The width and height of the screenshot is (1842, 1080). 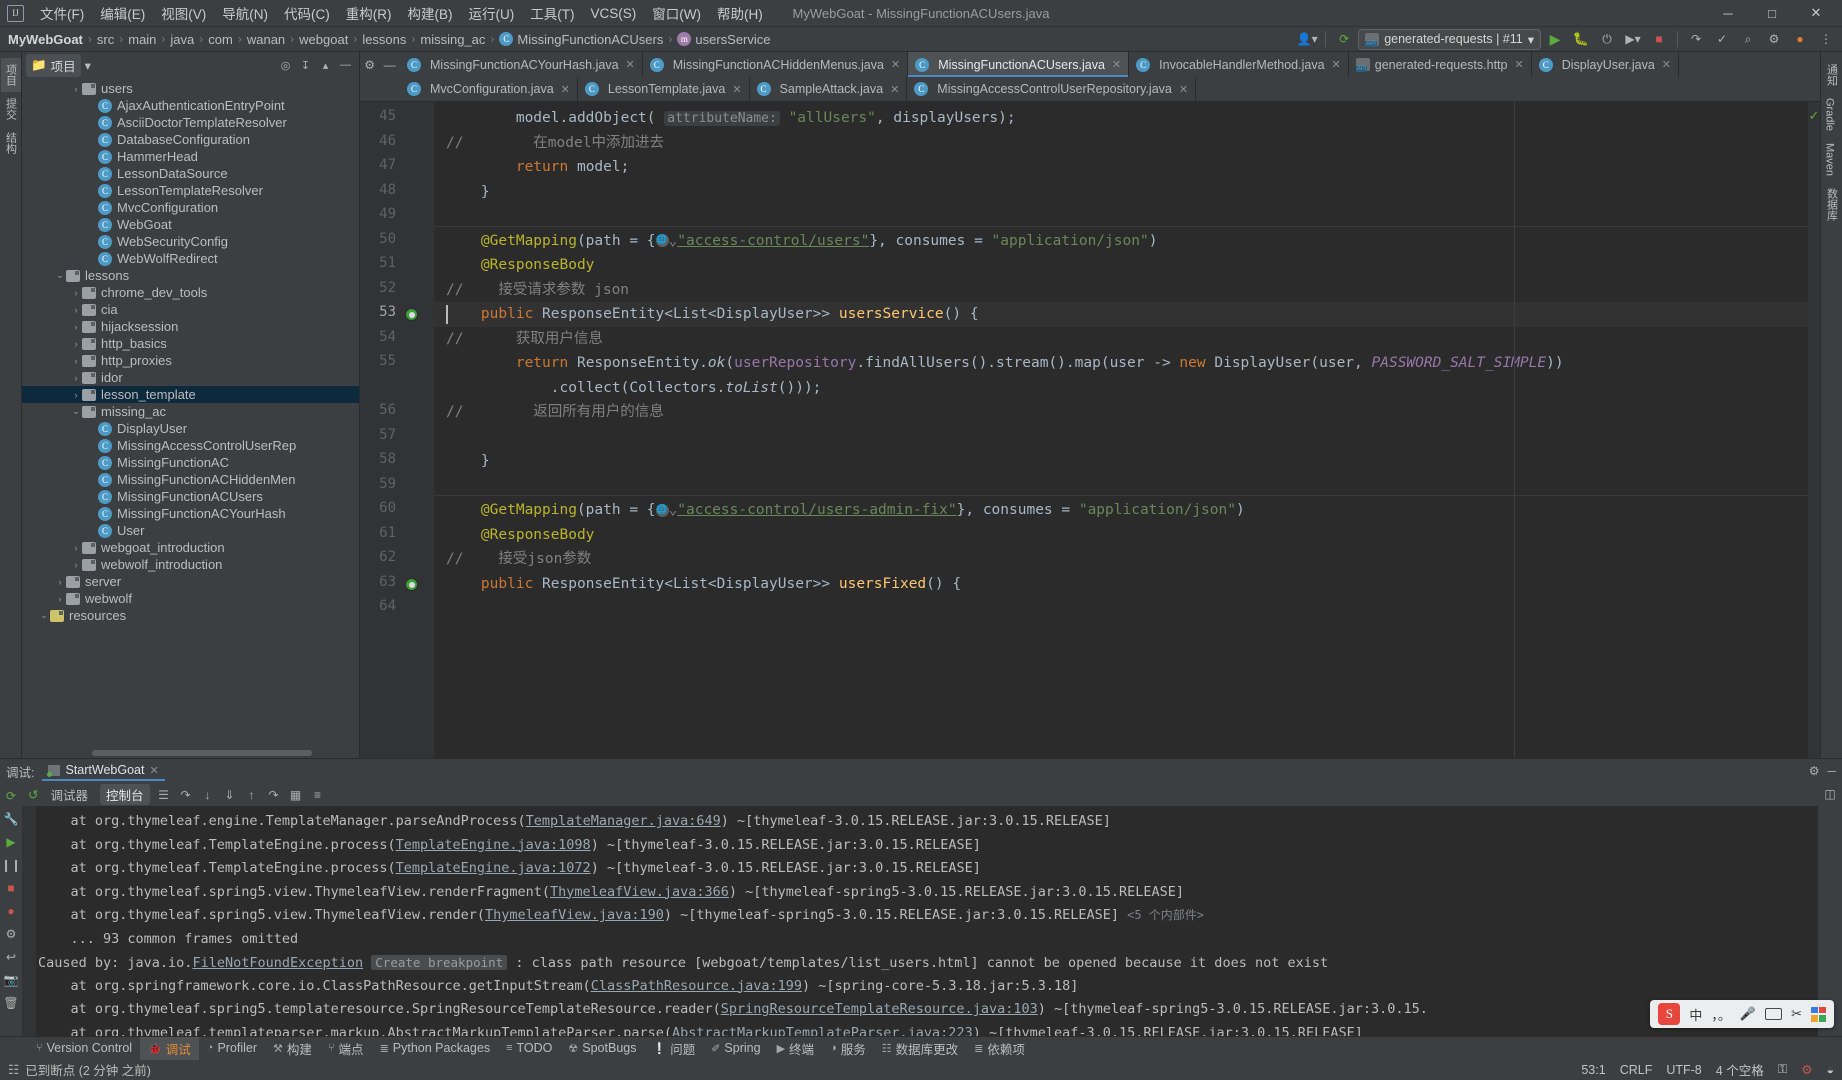 I want to click on horizontal-scrollbar, so click(x=202, y=753).